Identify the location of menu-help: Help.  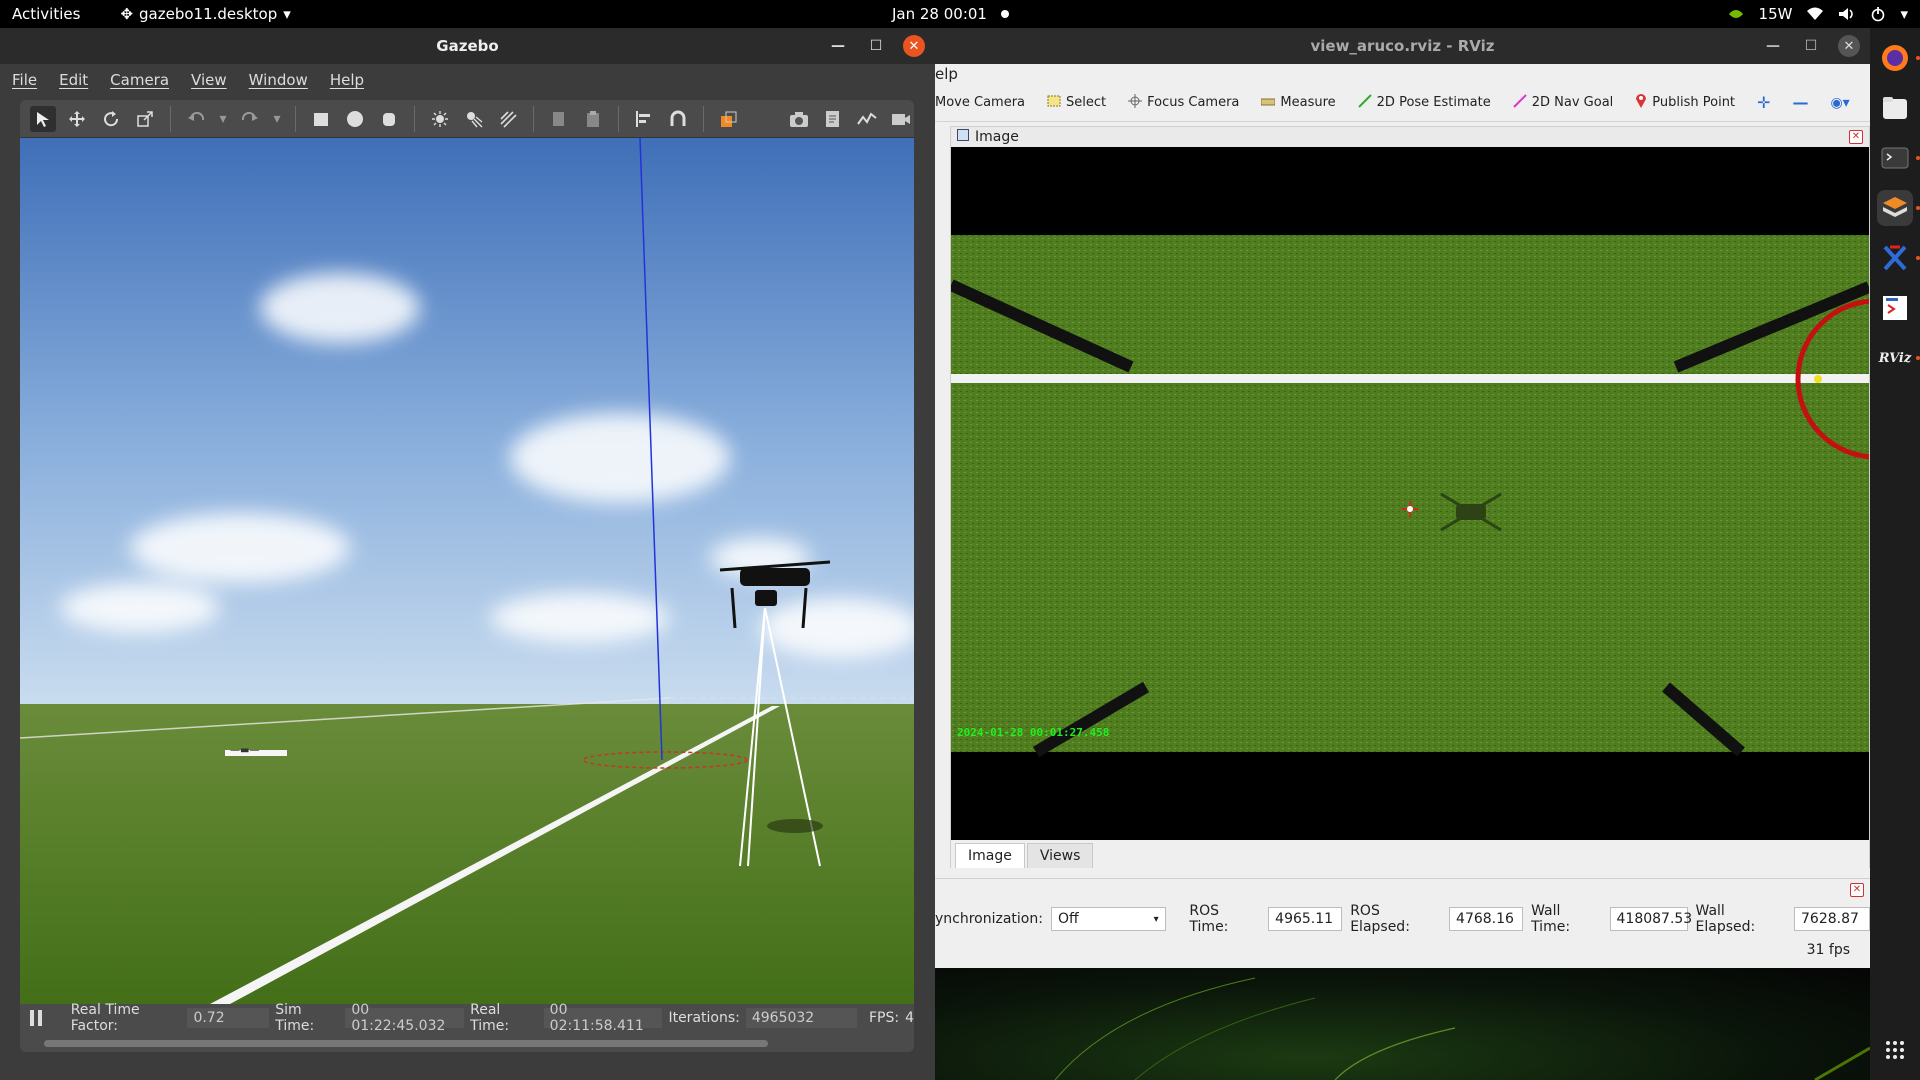
(347, 80).